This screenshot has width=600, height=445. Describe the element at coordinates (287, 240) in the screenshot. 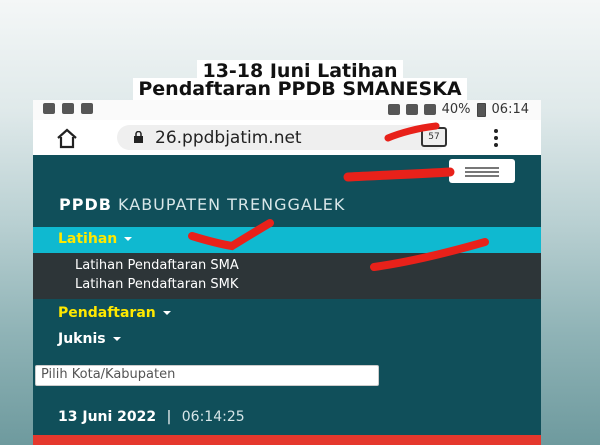

I see `menu-item-latihan: Latihan` at that location.